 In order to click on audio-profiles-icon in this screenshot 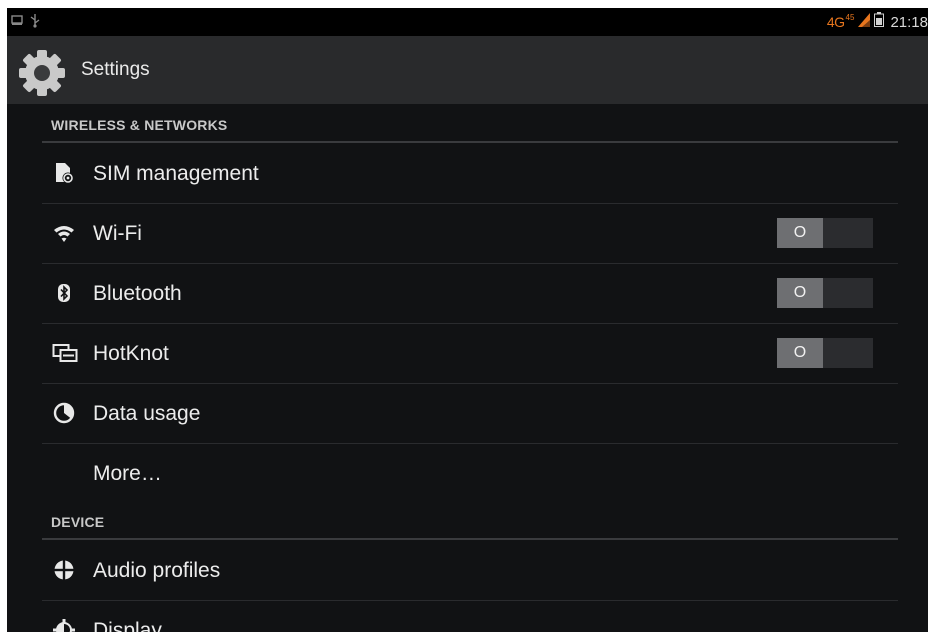, I will do `click(64, 570)`.